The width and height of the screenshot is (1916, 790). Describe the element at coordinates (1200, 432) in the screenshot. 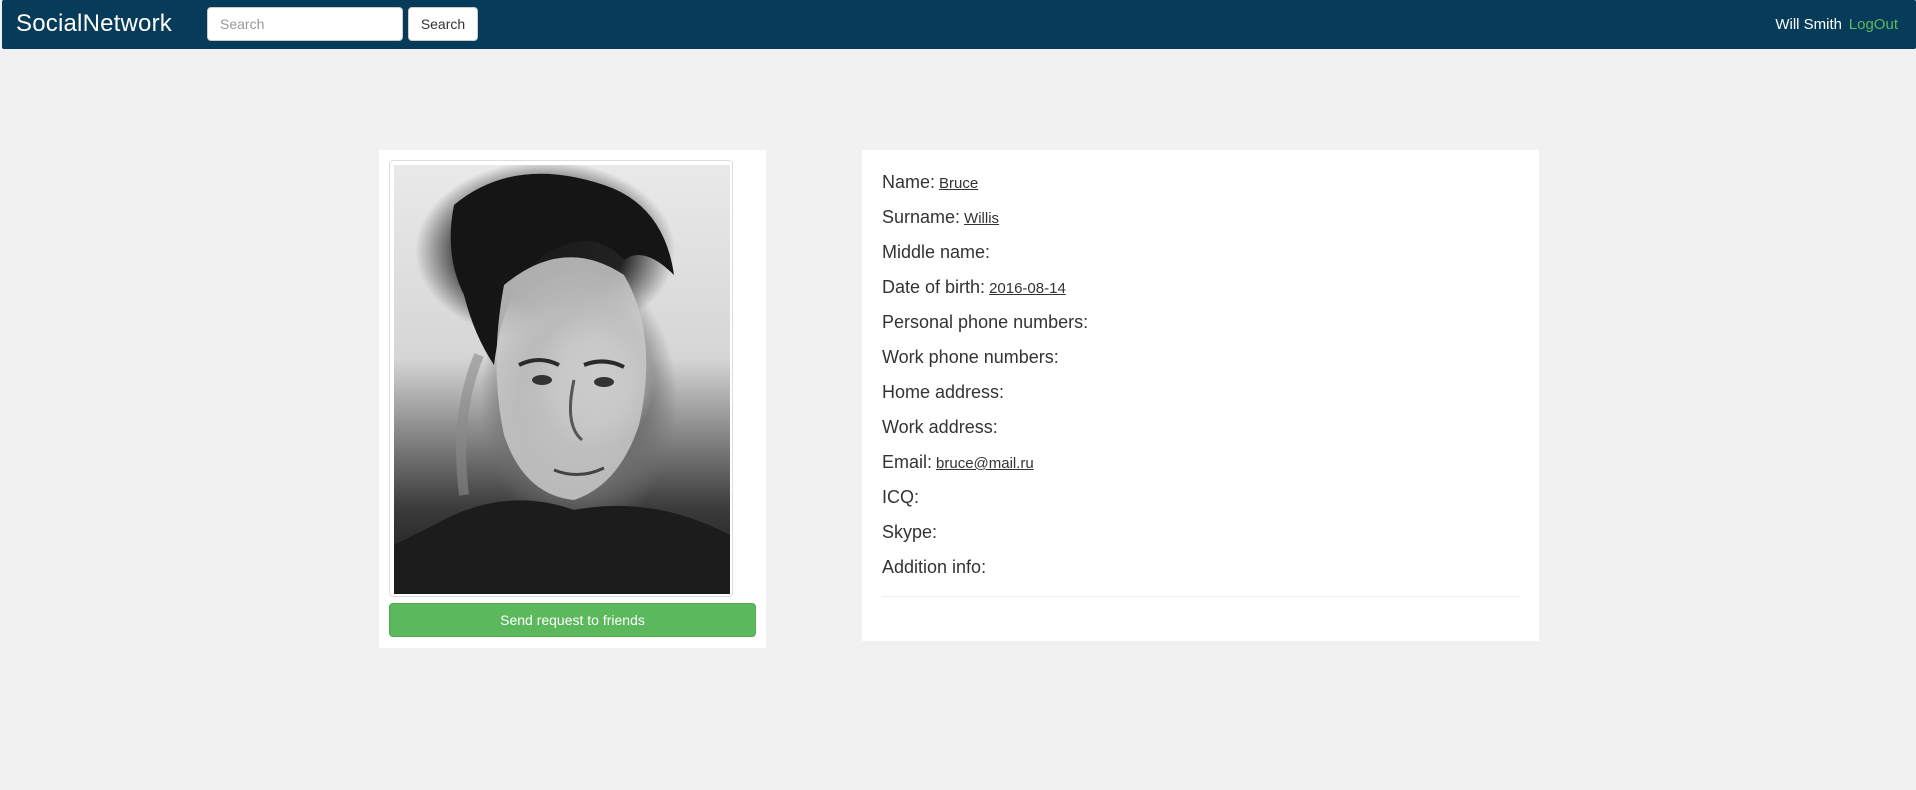

I see `field-work-address: Work address:` at that location.